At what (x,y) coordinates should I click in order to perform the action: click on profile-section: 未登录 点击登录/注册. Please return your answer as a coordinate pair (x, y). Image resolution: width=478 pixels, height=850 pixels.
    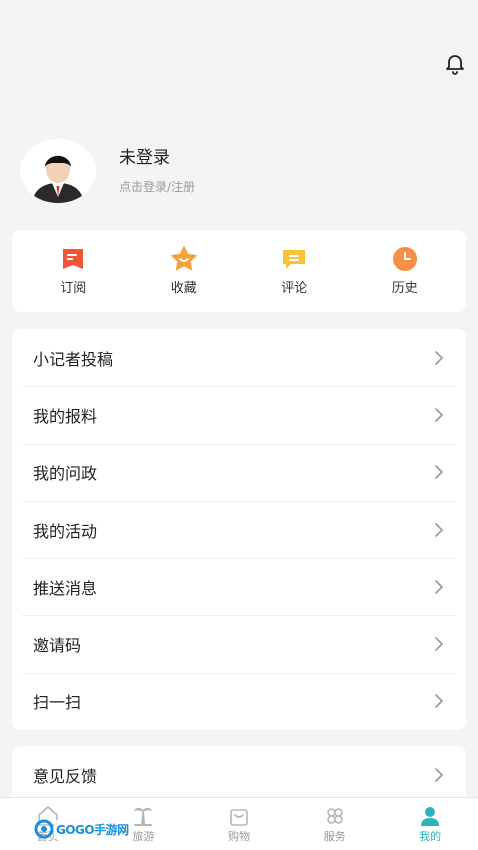
    Looking at the image, I should click on (240, 171).